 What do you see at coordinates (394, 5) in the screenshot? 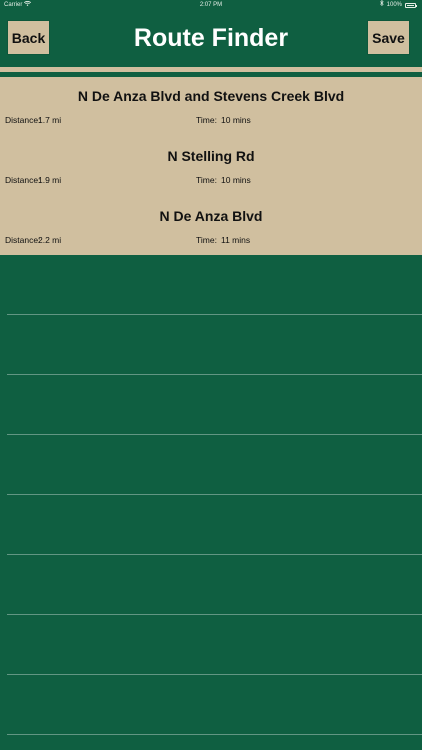
I see `battery-percent: 100%` at bounding box center [394, 5].